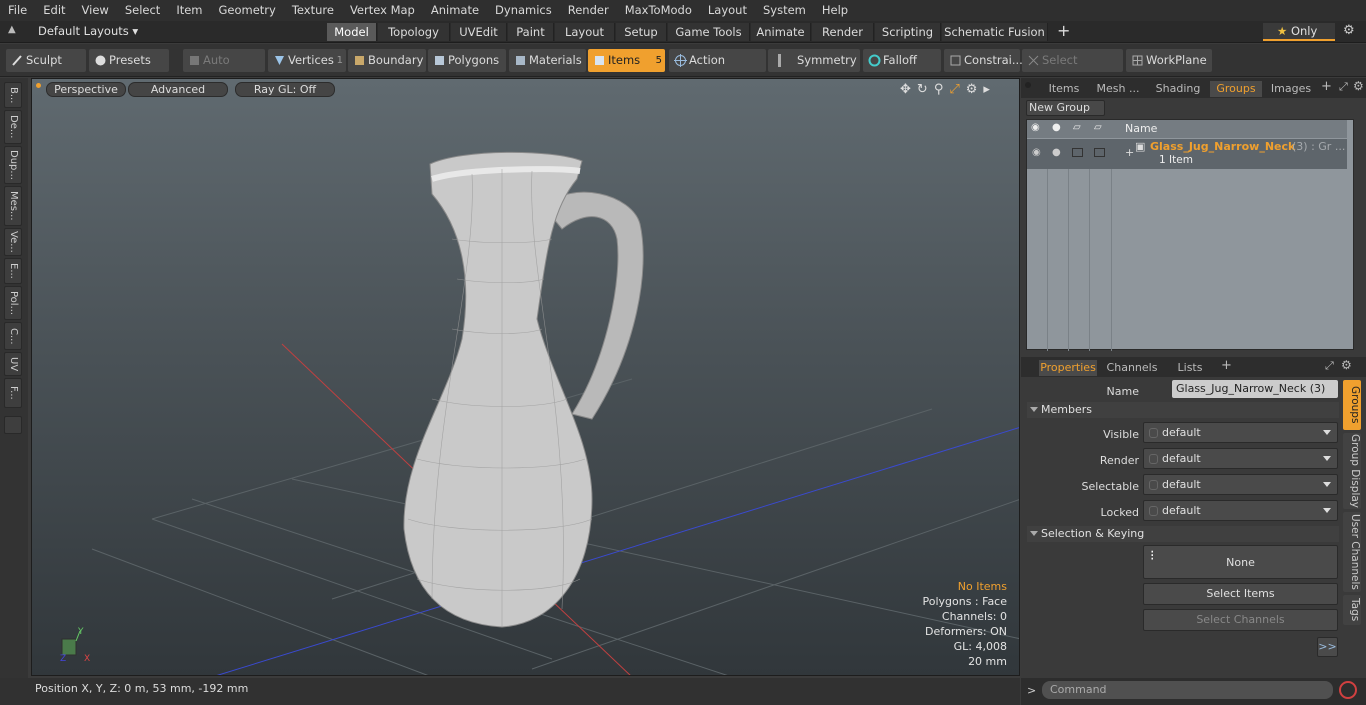 This screenshot has height=705, width=1366. I want to click on presets-button: Presets, so click(129, 60).